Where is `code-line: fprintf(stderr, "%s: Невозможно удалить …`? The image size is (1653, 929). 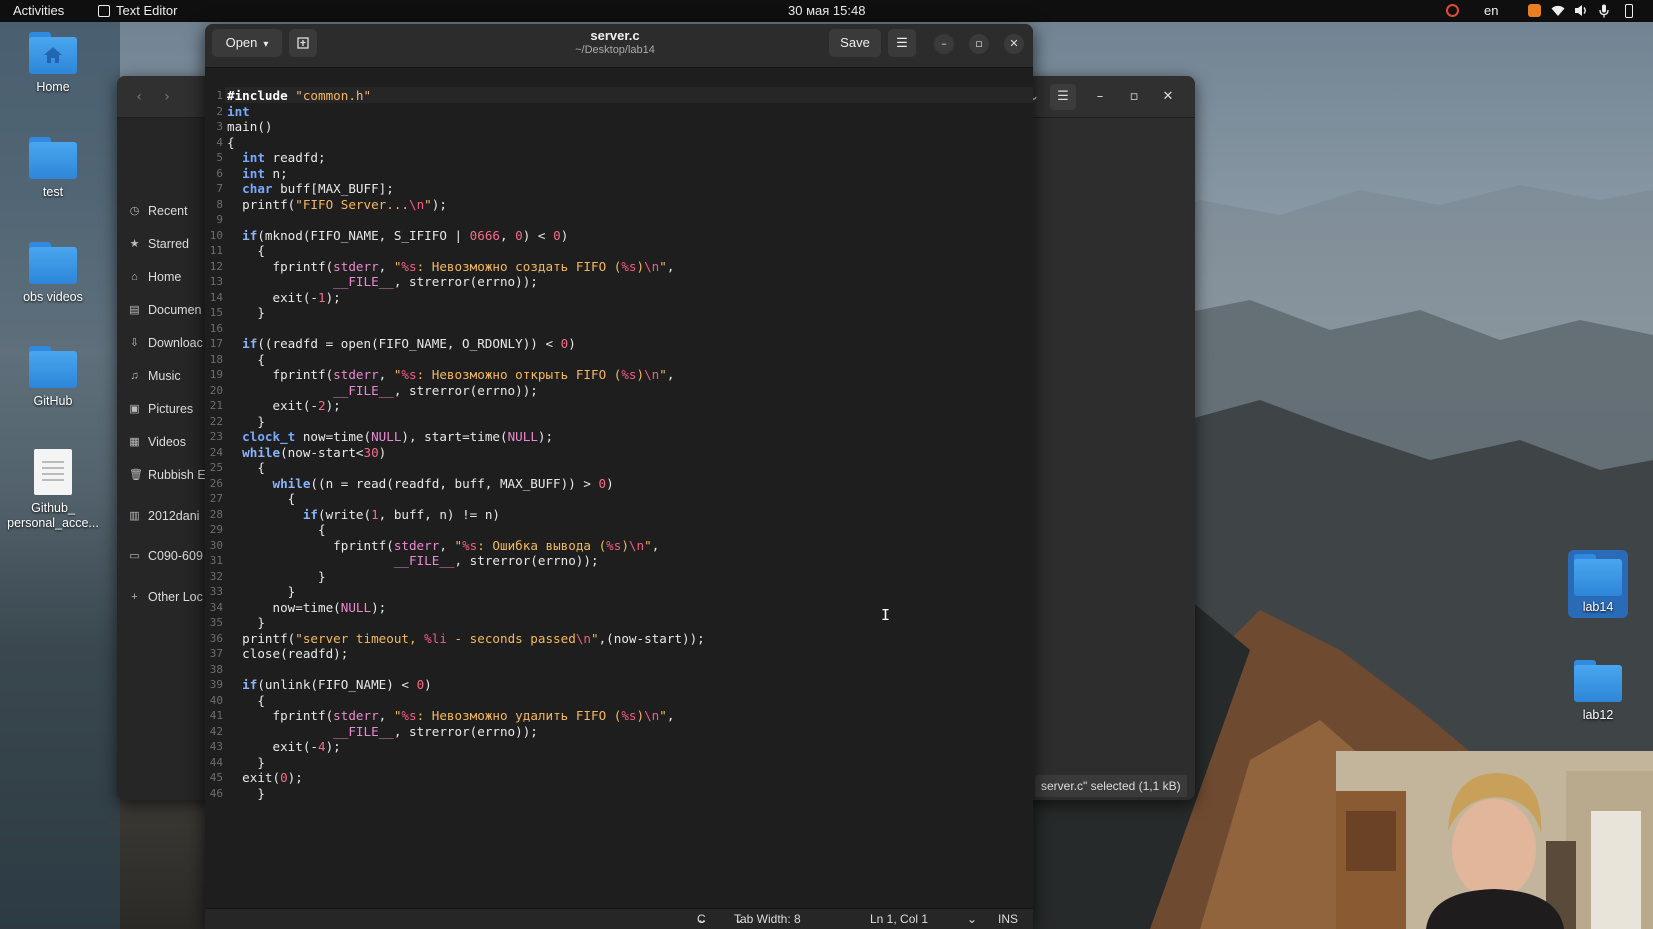 code-line: fprintf(stderr, "%s: Невозможно удалить … is located at coordinates (466, 716).